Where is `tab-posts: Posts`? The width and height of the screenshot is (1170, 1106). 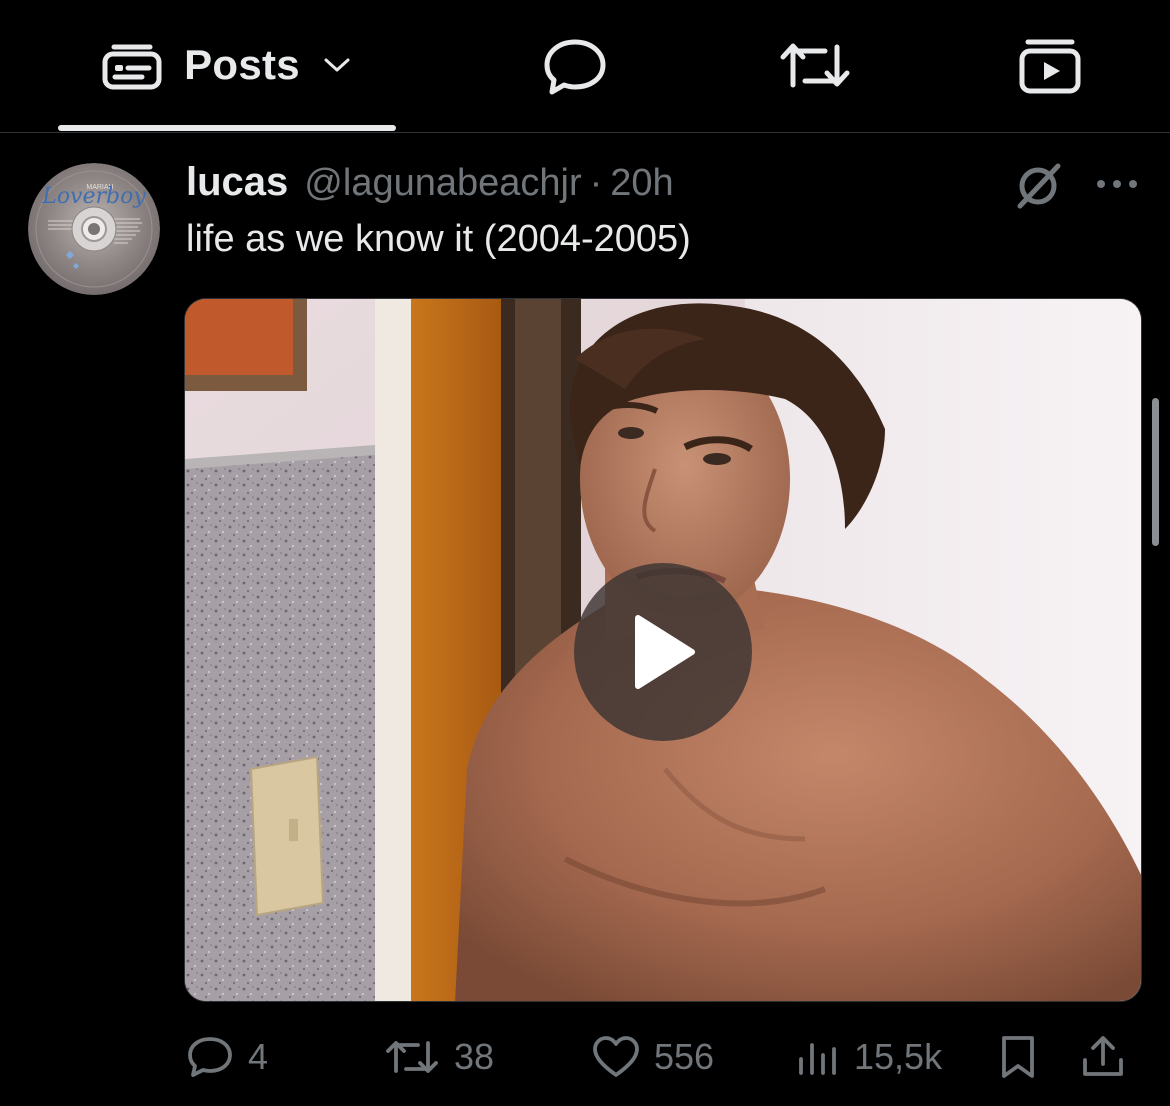
tab-posts: Posts is located at coordinates (227, 66).